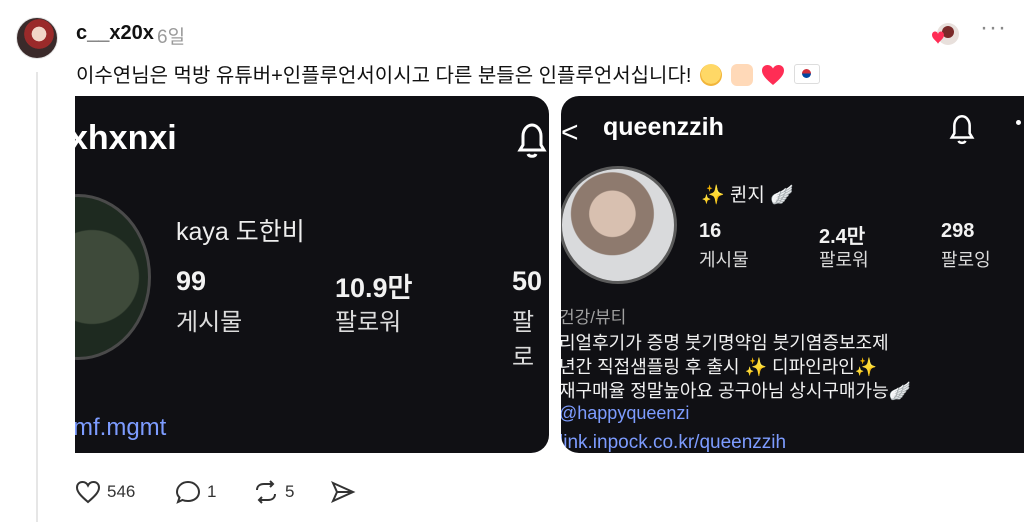 This screenshot has width=1024, height=527. I want to click on reply-count: 1, so click(212, 491).